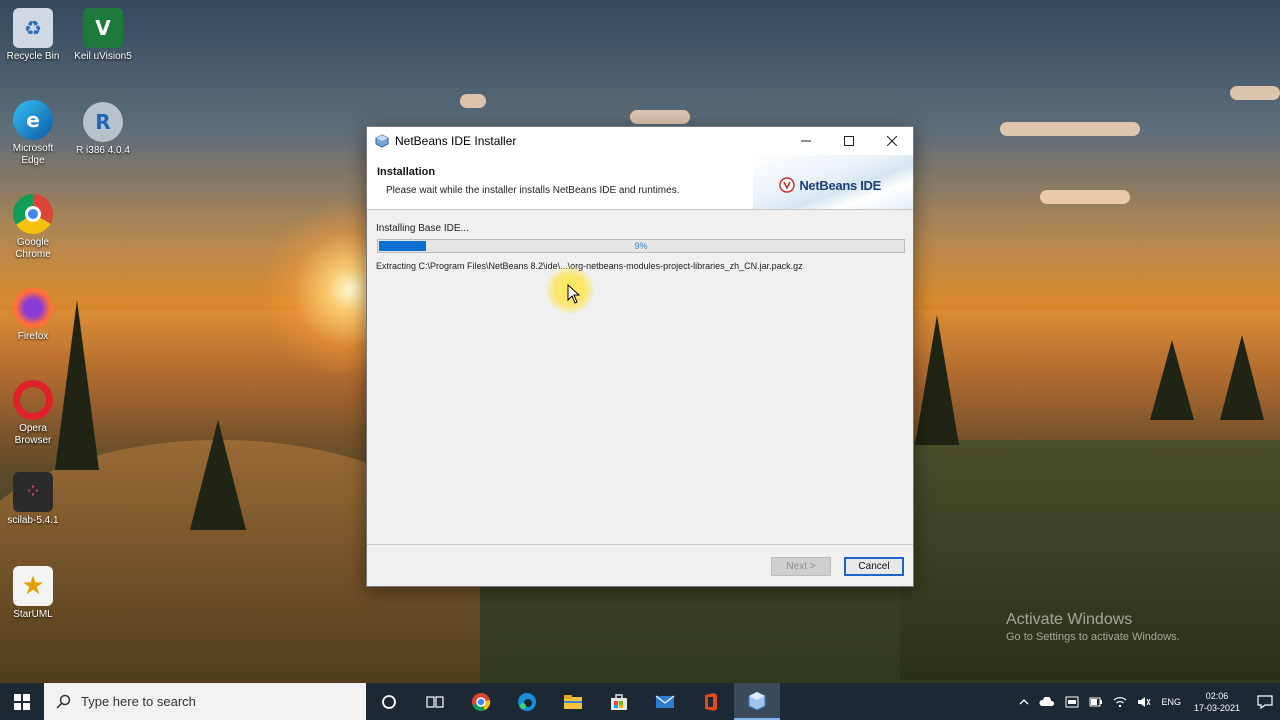  I want to click on tray-overflow-button, so click(1024, 702).